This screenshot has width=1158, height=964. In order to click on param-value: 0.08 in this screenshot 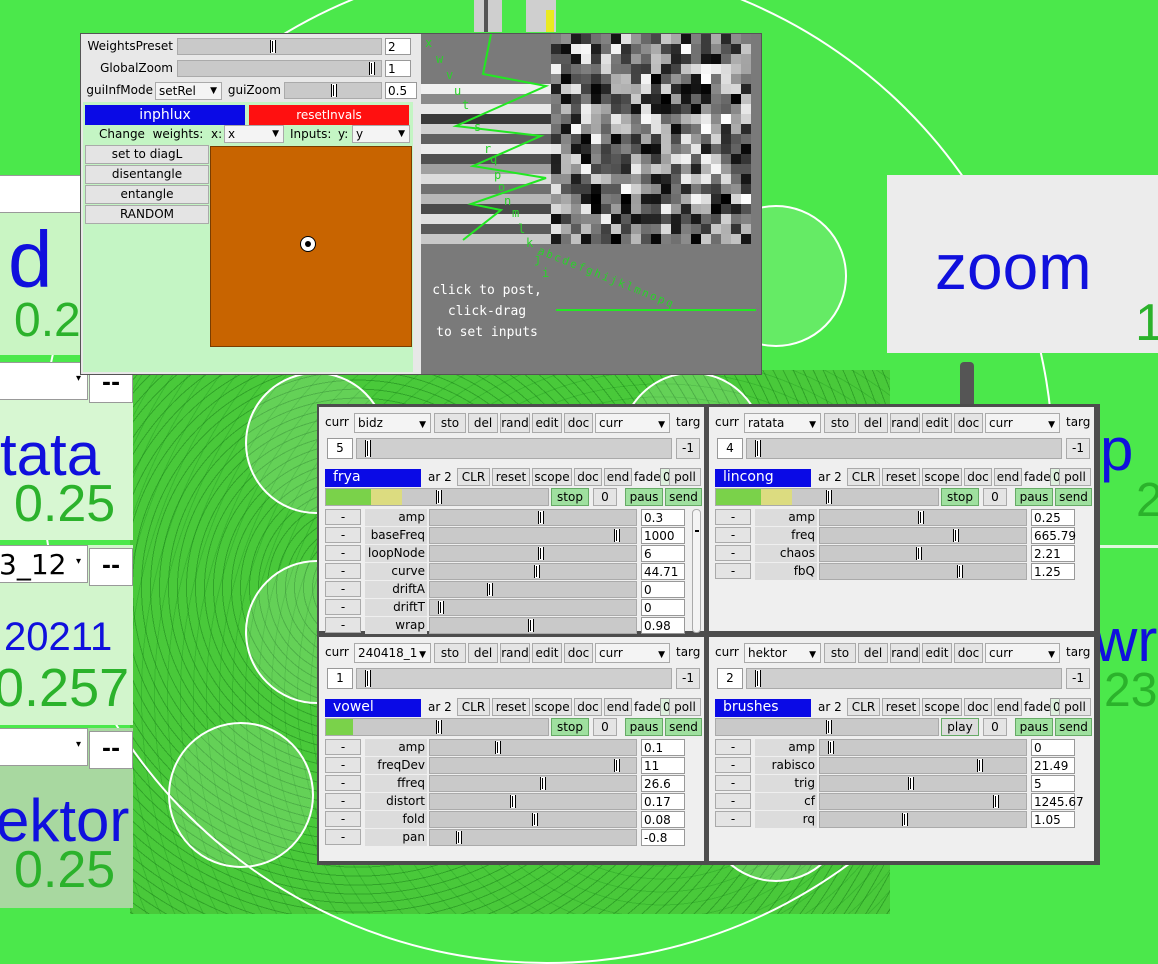, I will do `click(663, 819)`.